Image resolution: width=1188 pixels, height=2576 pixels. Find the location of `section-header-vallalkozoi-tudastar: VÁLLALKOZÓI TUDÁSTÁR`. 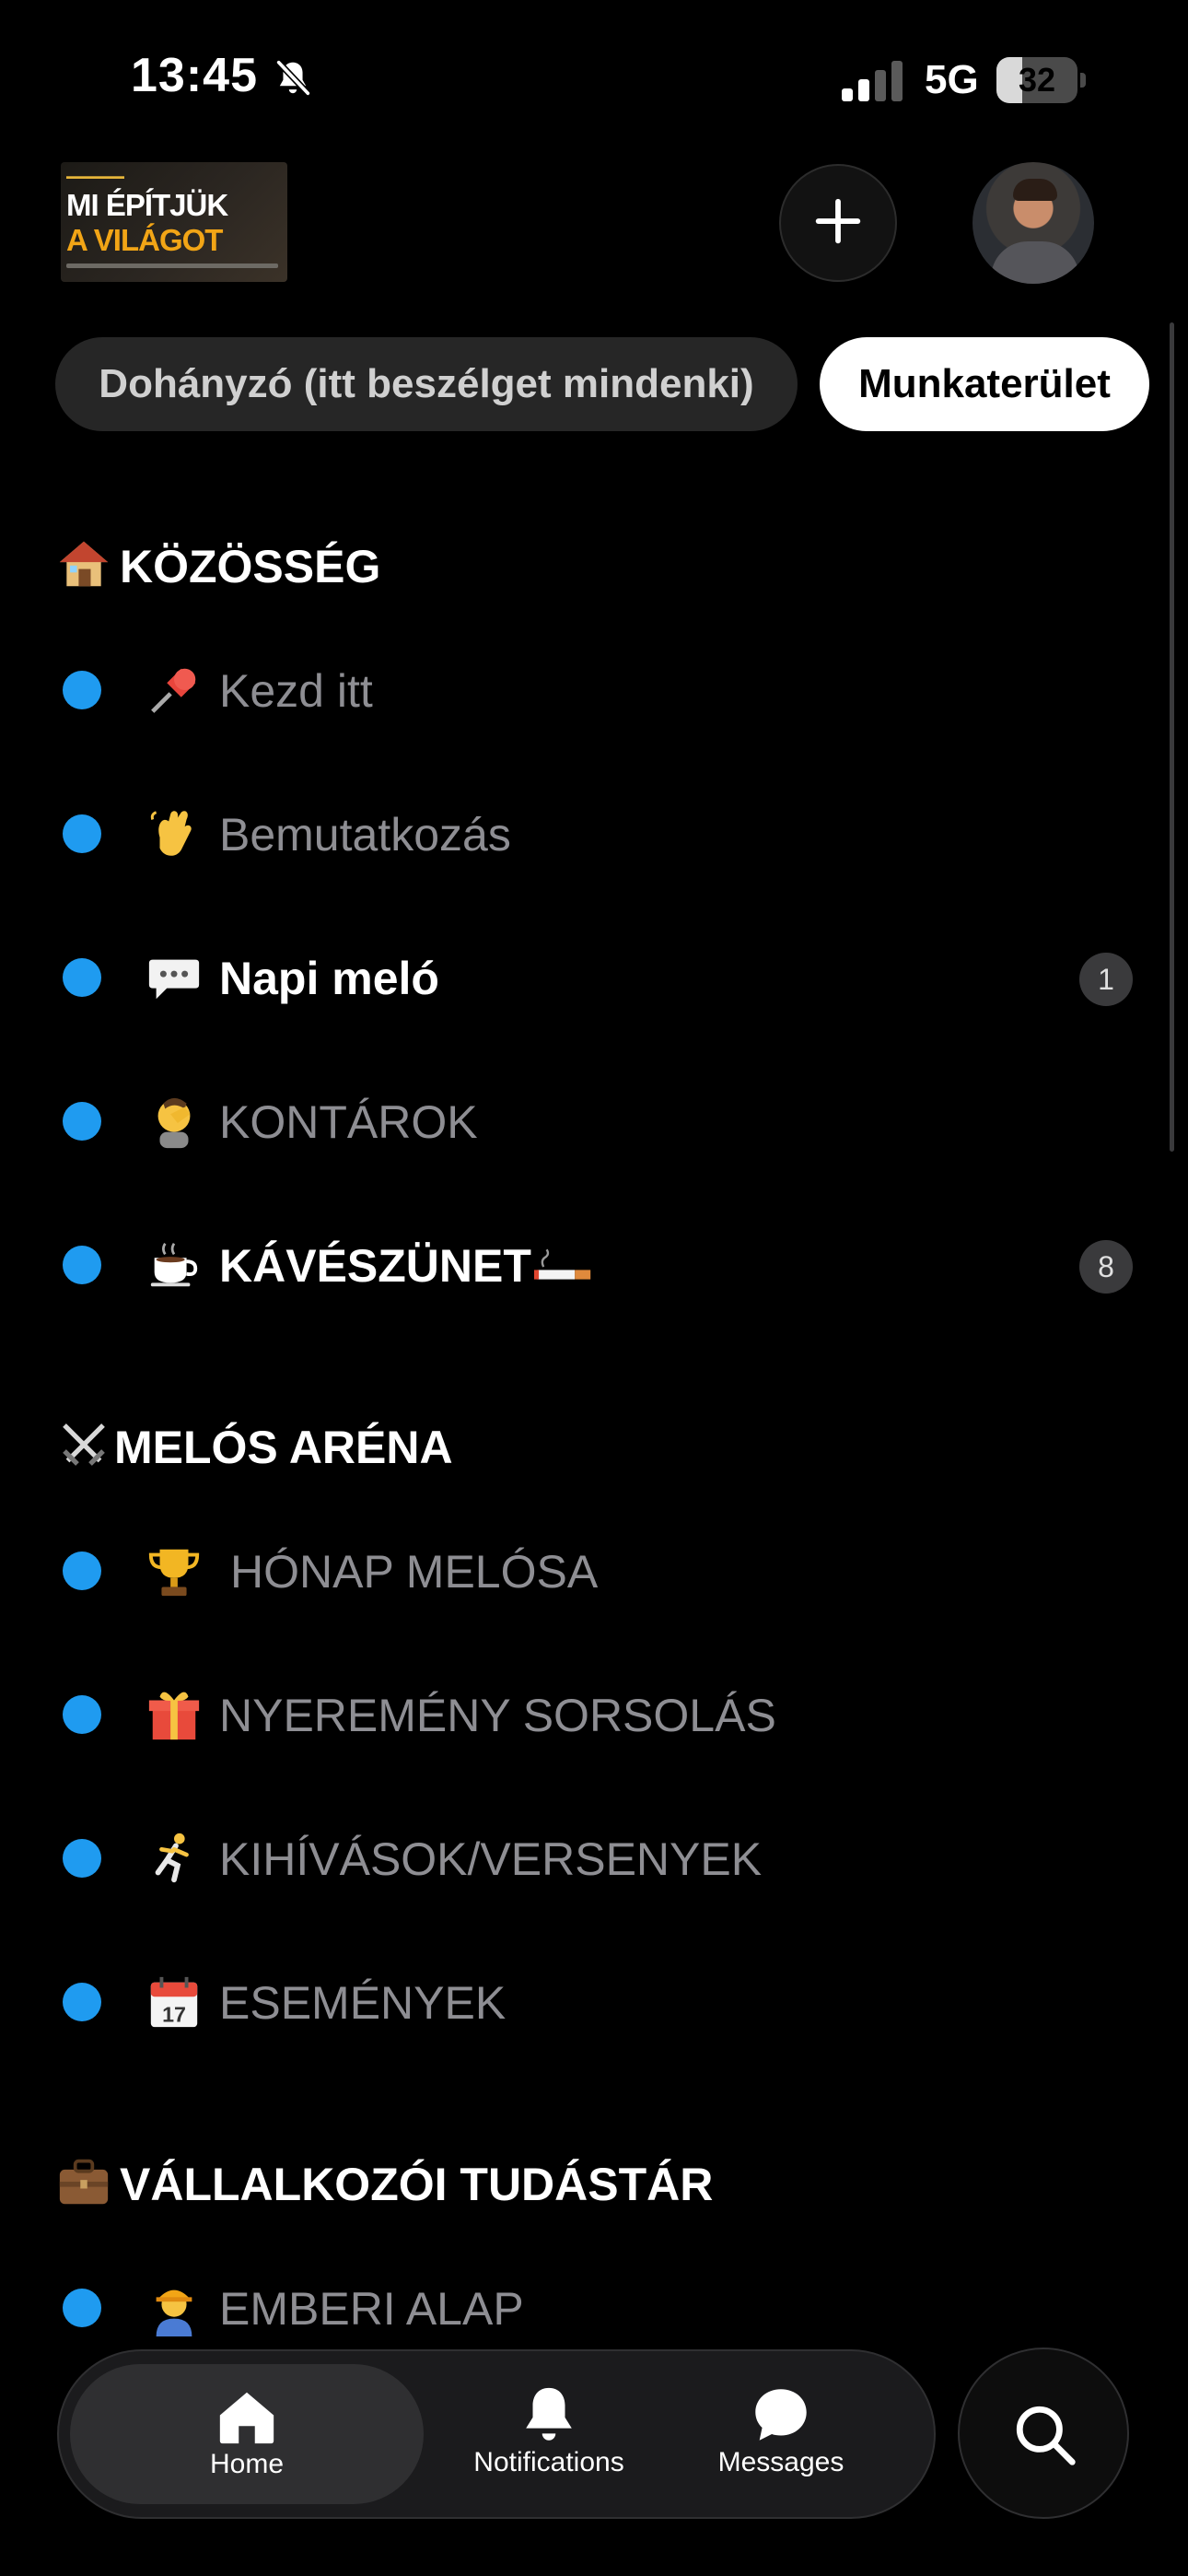

section-header-vallalkozoi-tudastar: VÁLLALKOZÓI TUDÁSTÁR is located at coordinates (384, 2183).